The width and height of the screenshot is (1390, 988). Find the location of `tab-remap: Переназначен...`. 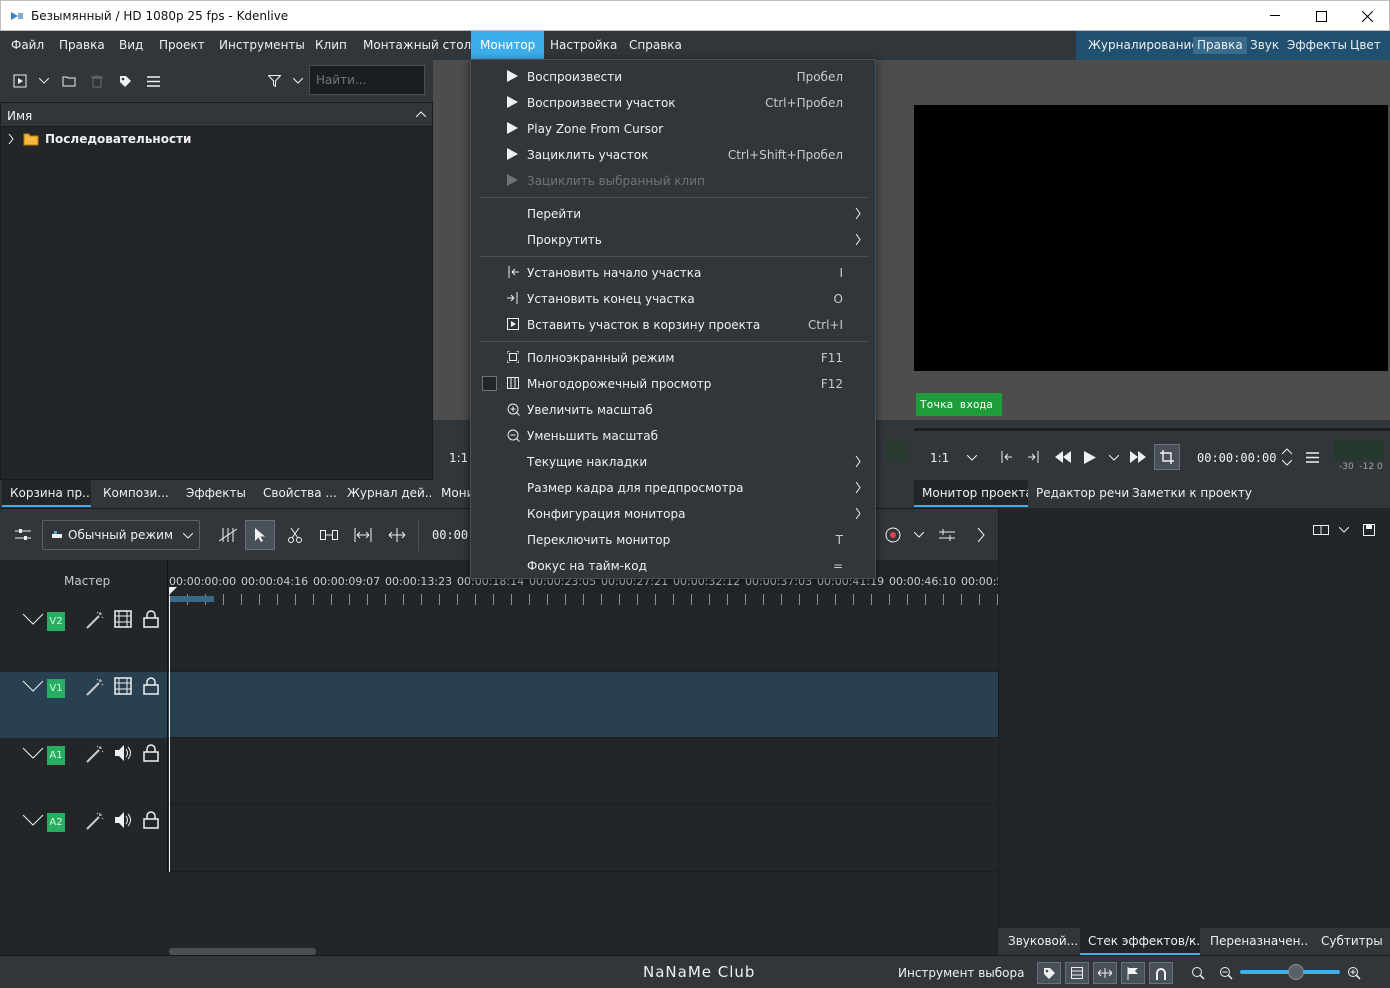

tab-remap: Переназначен... is located at coordinates (1255, 941).